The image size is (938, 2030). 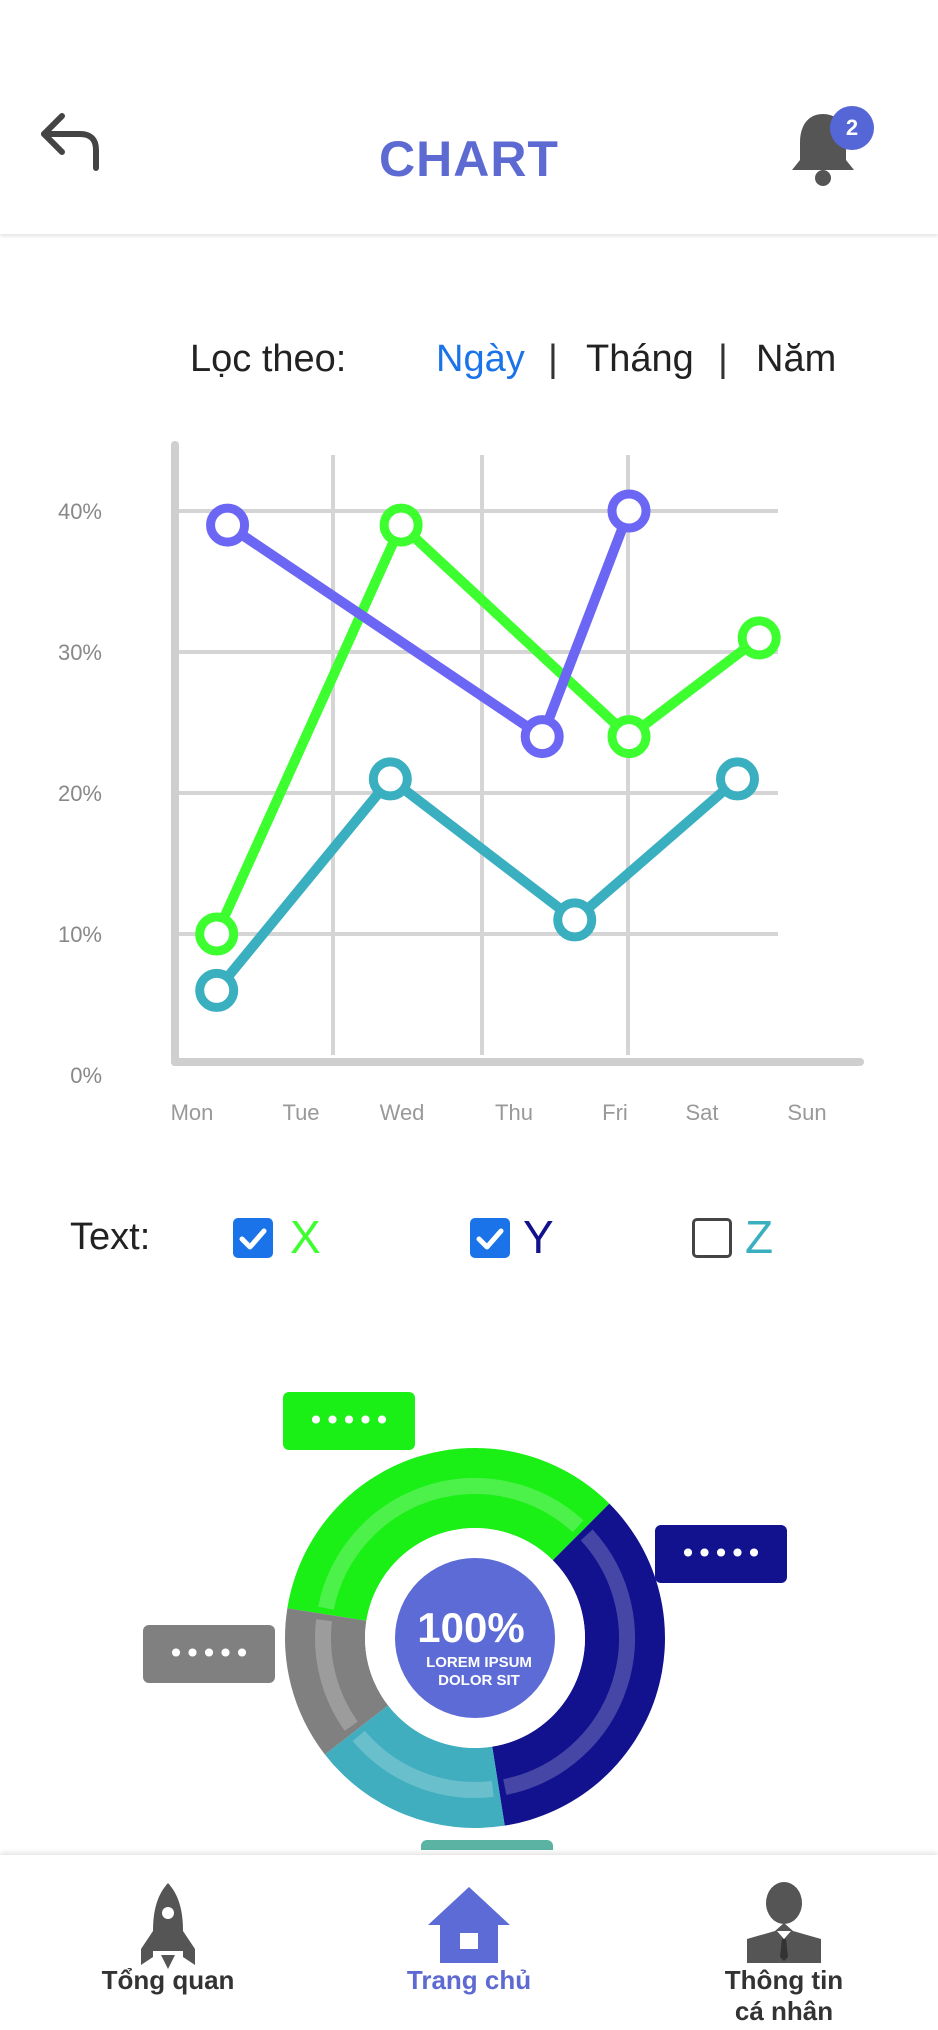 What do you see at coordinates (469, 1925) in the screenshot?
I see `home-icon` at bounding box center [469, 1925].